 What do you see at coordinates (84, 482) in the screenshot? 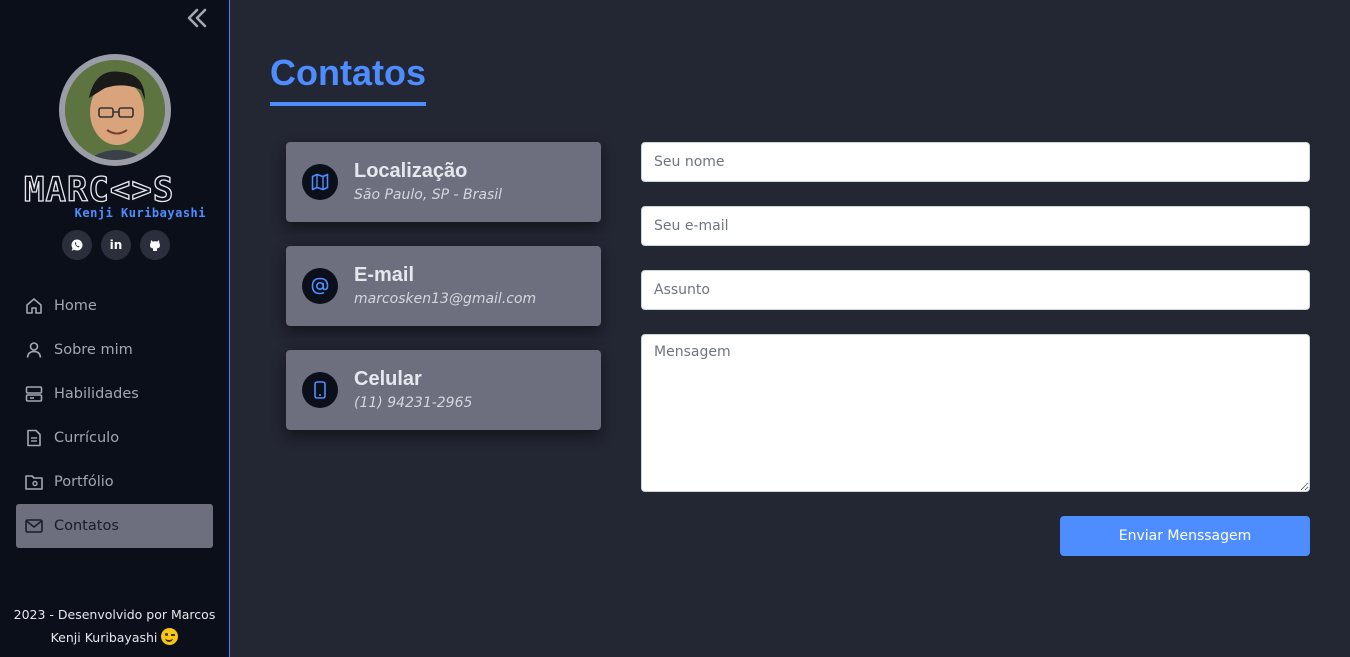
I see `sidebar-item-label: Portfólio` at bounding box center [84, 482].